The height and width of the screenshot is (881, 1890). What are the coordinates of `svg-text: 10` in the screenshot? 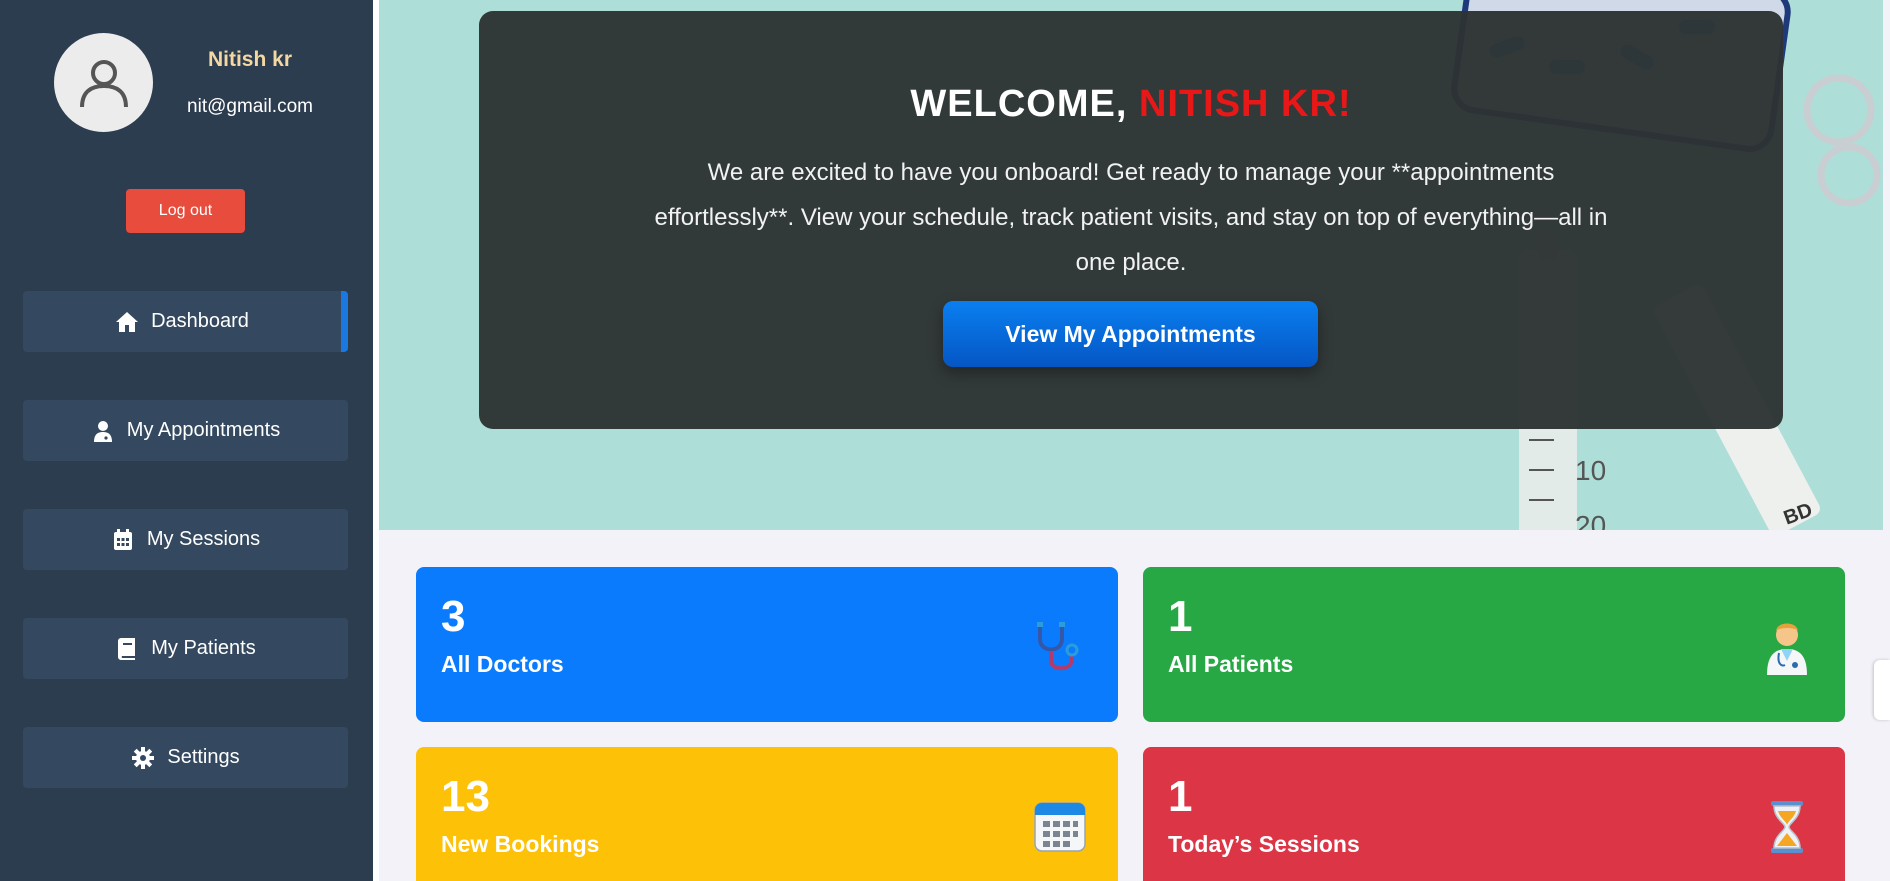 It's located at (1590, 470).